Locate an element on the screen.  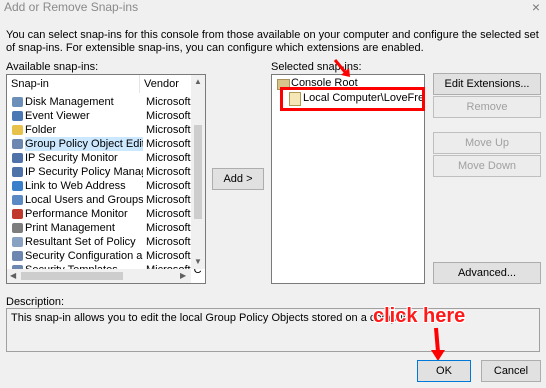
description-label: Description: is located at coordinates (35, 302).